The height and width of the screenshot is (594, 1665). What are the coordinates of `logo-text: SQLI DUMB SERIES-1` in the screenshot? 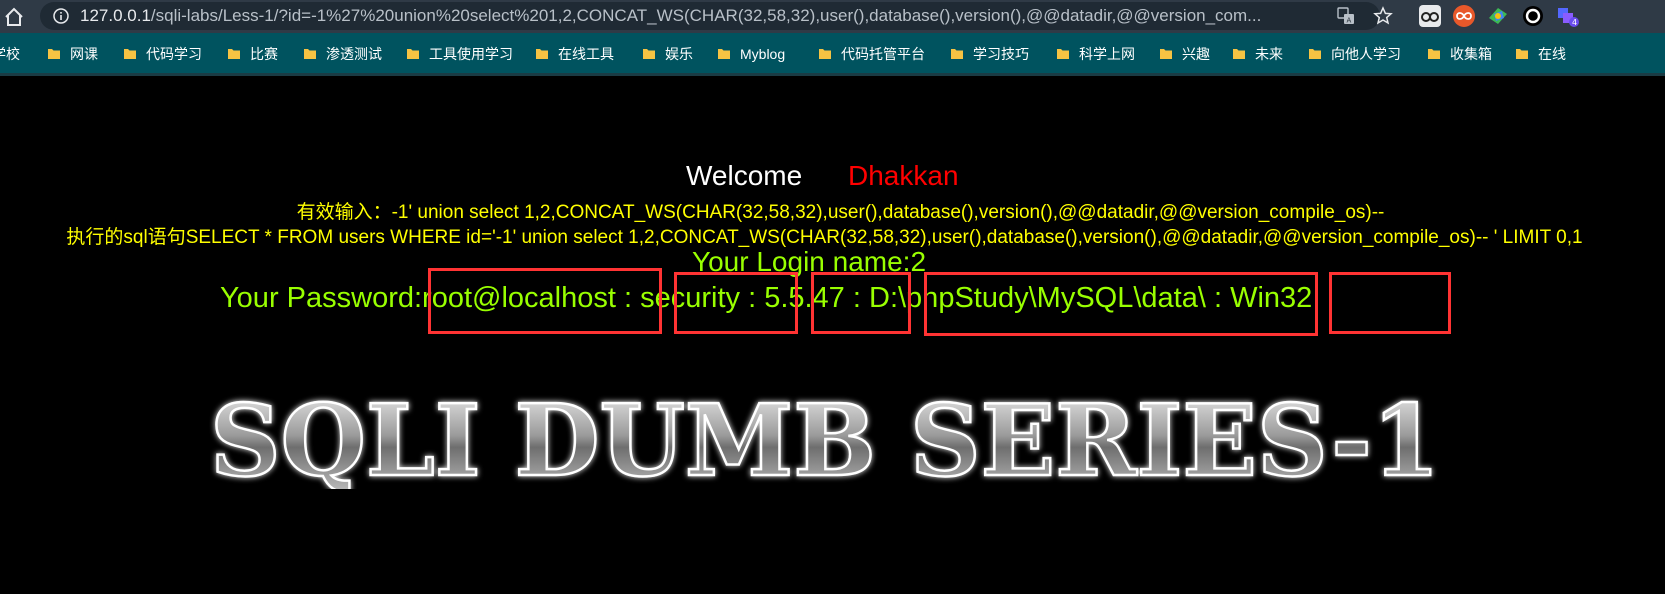 It's located at (825, 439).